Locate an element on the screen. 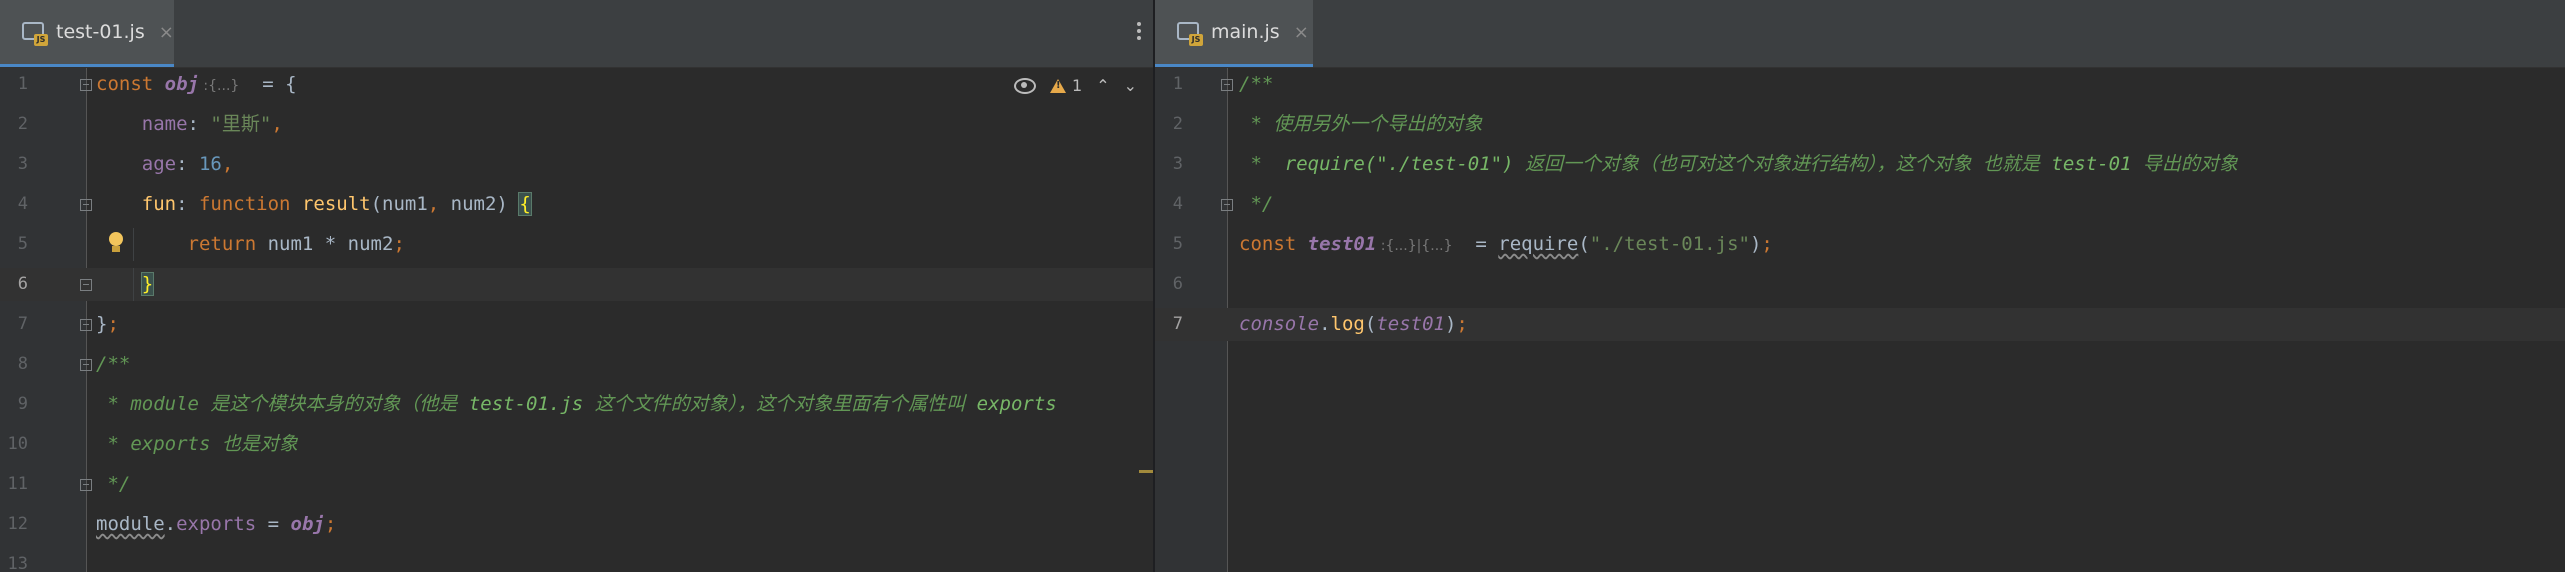 Image resolution: width=2565 pixels, height=572 pixels. inspection-widget: 1 ⌃ ⌄ is located at coordinates (1075, 85).